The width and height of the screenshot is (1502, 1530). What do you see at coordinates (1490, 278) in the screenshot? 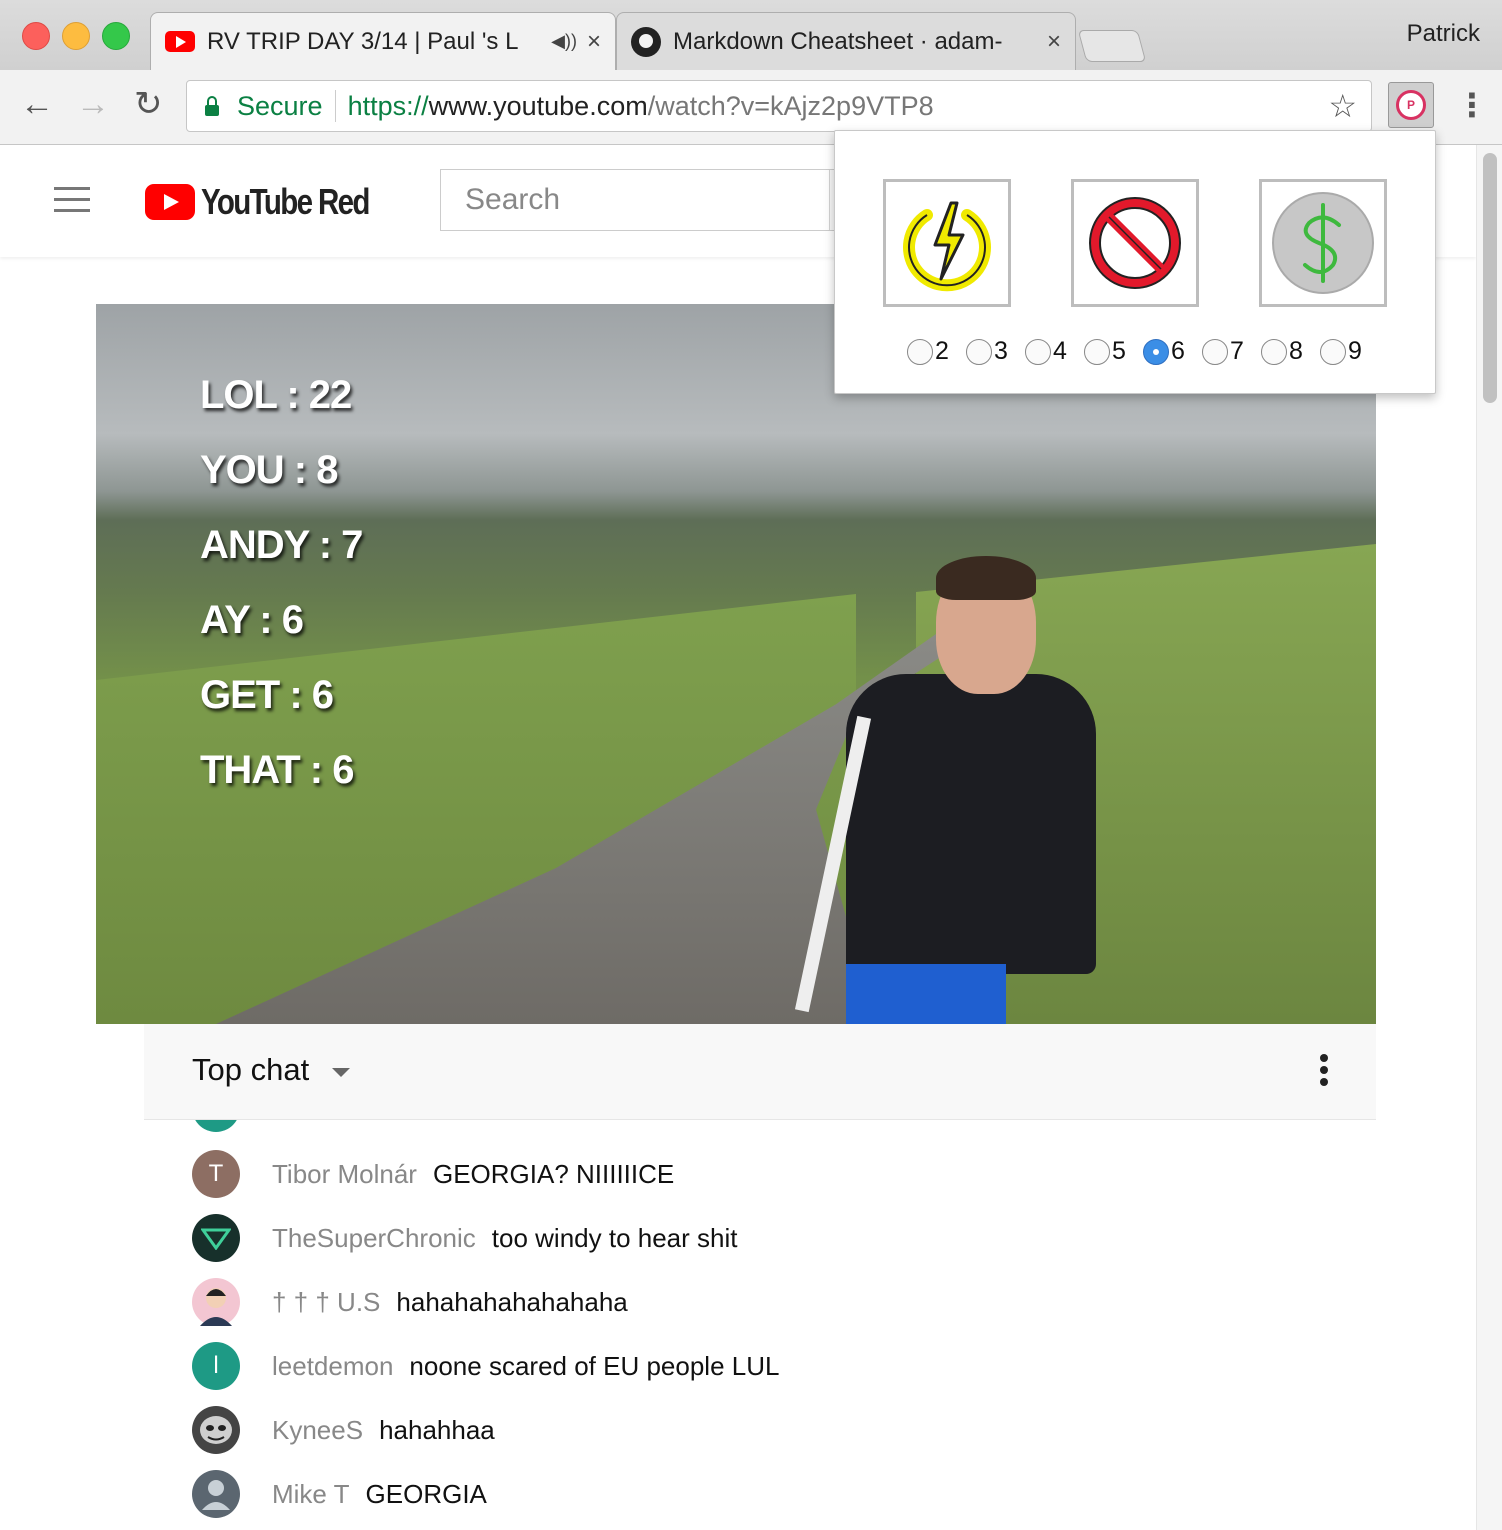
I see `scrollbar-thumb` at bounding box center [1490, 278].